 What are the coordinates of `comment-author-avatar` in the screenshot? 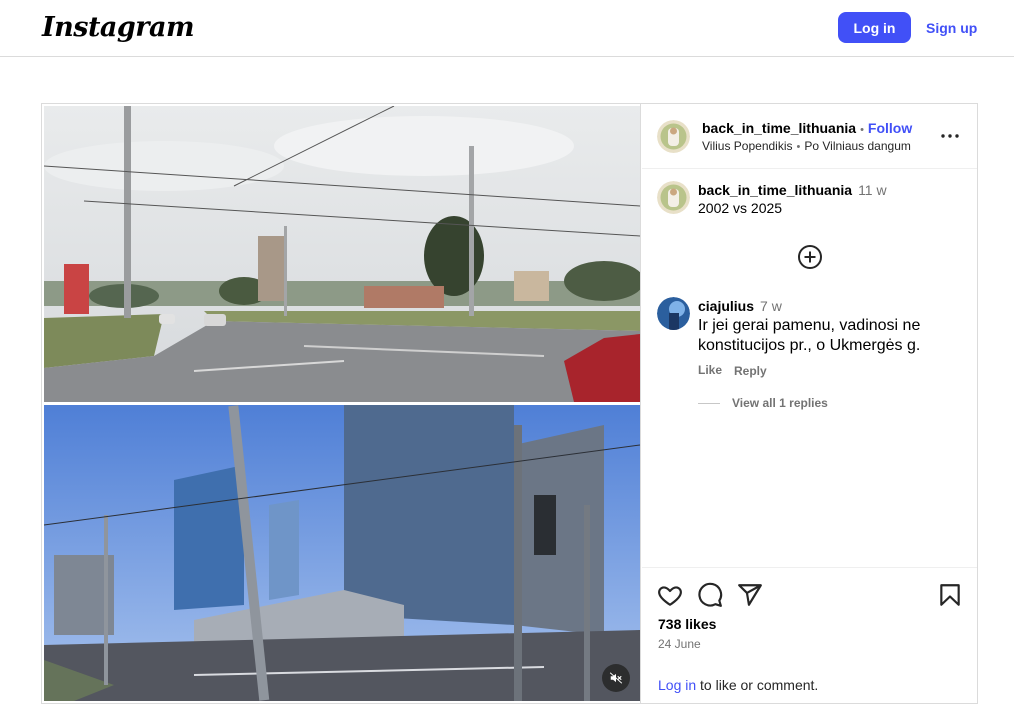 It's located at (673, 313).